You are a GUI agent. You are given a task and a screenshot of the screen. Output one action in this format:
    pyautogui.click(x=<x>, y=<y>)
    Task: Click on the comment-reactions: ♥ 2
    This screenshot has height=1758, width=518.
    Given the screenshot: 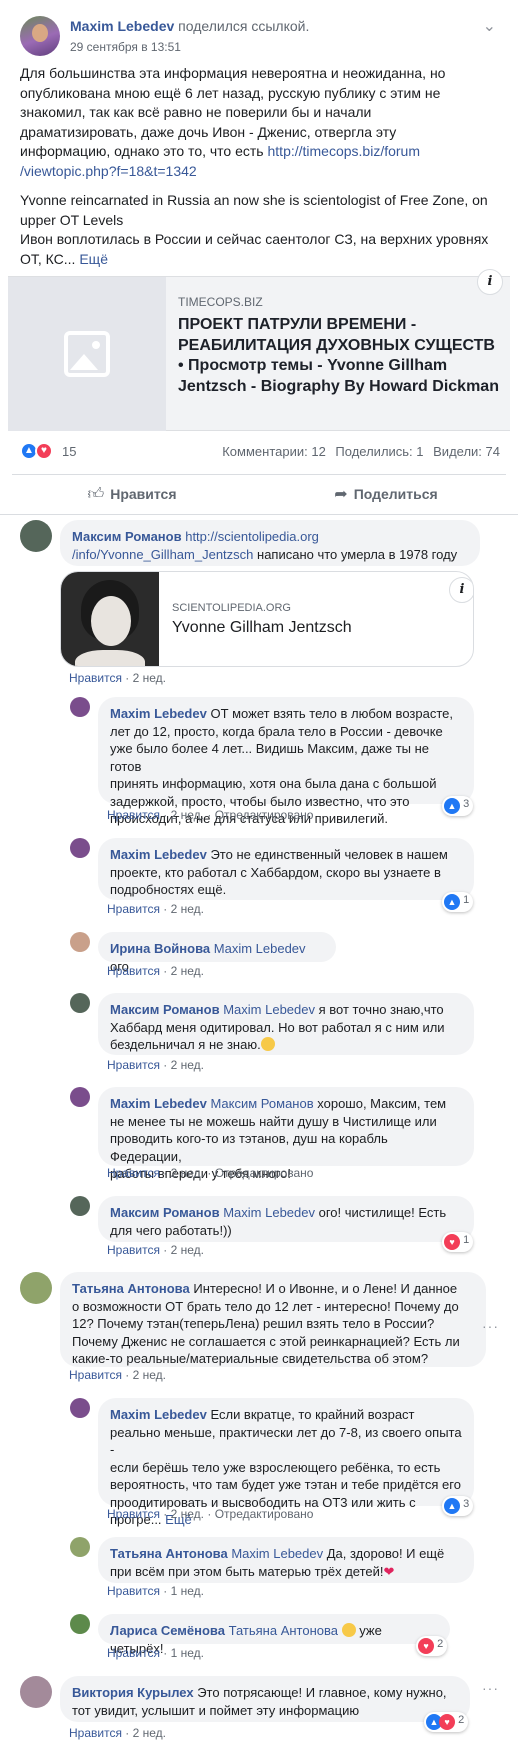 What is the action you would take?
    pyautogui.click(x=432, y=1646)
    